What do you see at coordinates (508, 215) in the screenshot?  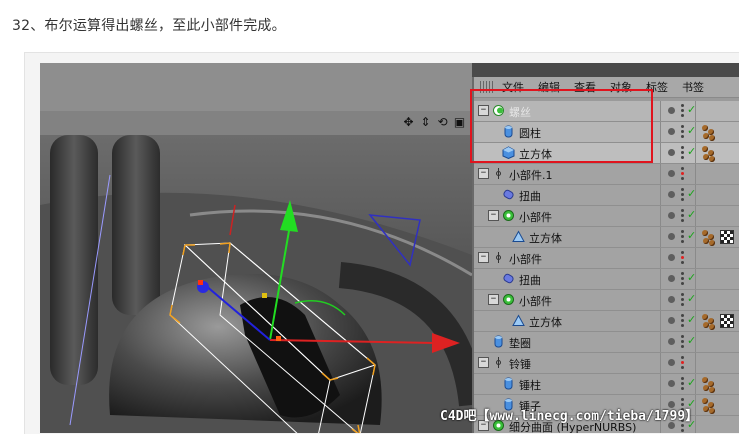 I see `hypernurbs-icon` at bounding box center [508, 215].